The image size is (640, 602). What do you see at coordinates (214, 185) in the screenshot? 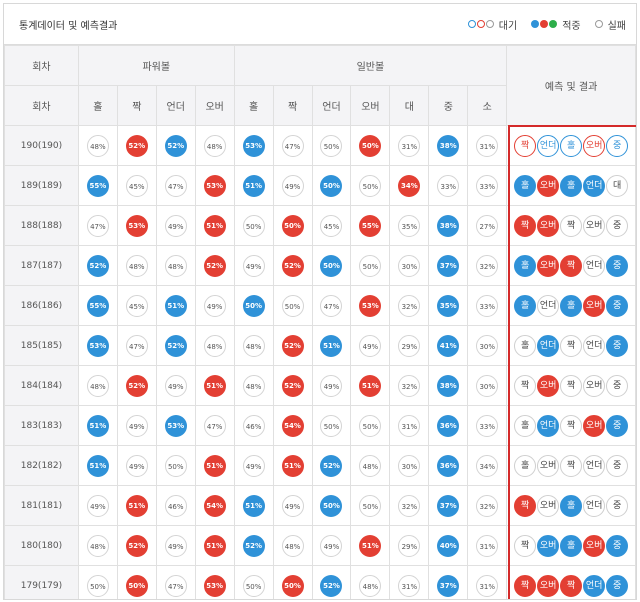
I see `power-pct-badge: 53%` at bounding box center [214, 185].